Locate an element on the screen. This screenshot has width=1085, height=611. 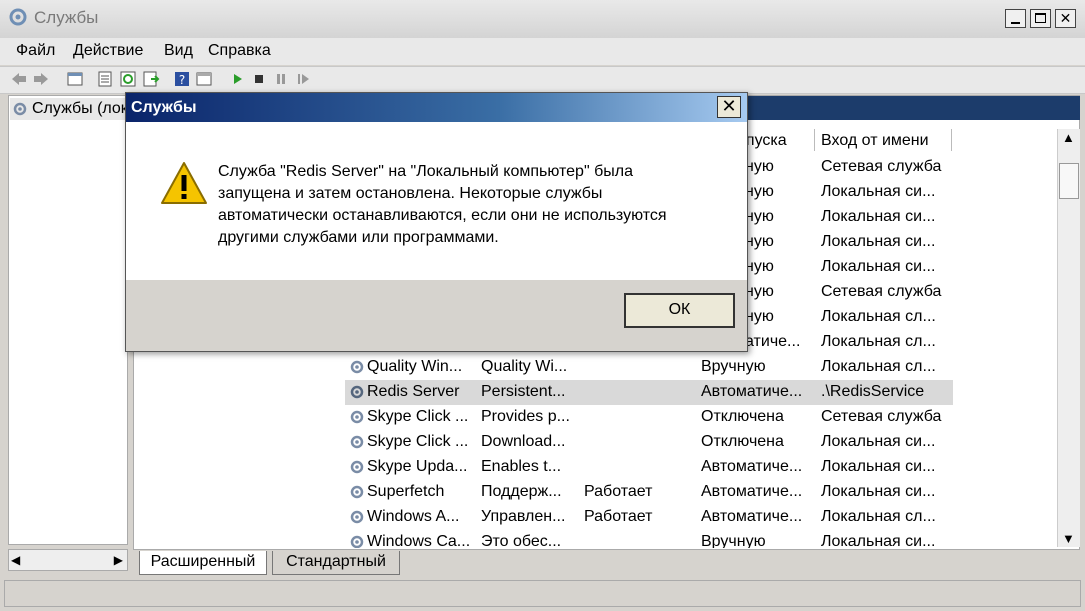
start-service-icon is located at coordinates (237, 79).